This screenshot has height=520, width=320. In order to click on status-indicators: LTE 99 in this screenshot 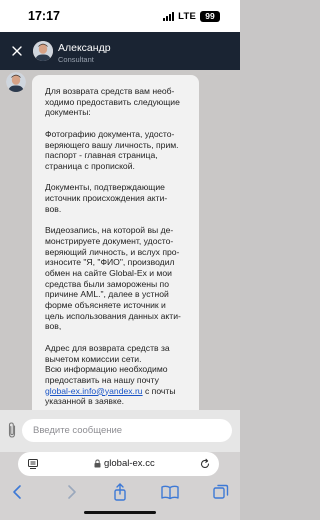, I will do `click(191, 16)`.